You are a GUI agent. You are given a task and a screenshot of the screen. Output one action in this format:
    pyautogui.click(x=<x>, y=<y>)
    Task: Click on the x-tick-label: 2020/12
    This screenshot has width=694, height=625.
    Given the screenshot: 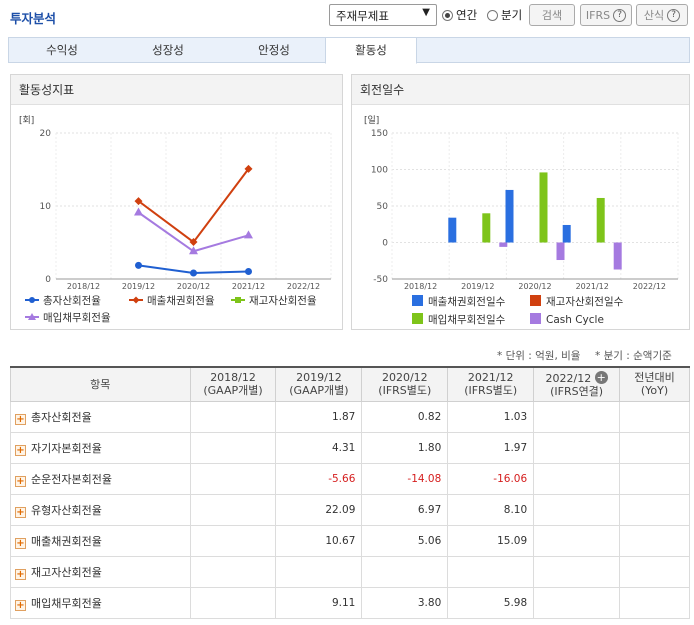 What is the action you would take?
    pyautogui.click(x=534, y=286)
    